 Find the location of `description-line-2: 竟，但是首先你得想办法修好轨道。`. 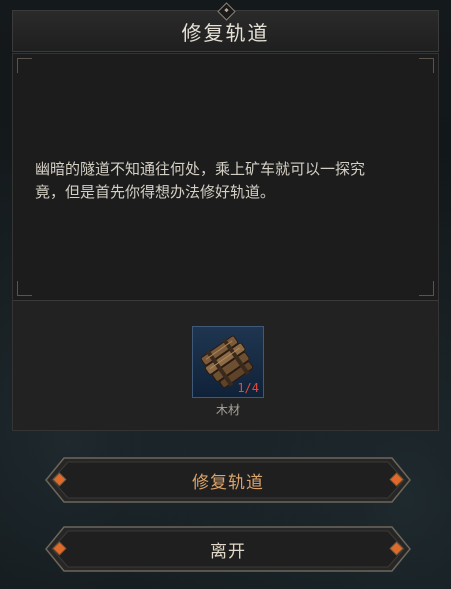

description-line-2: 竟，但是首先你得想办法修好轨道。 is located at coordinates (155, 192).